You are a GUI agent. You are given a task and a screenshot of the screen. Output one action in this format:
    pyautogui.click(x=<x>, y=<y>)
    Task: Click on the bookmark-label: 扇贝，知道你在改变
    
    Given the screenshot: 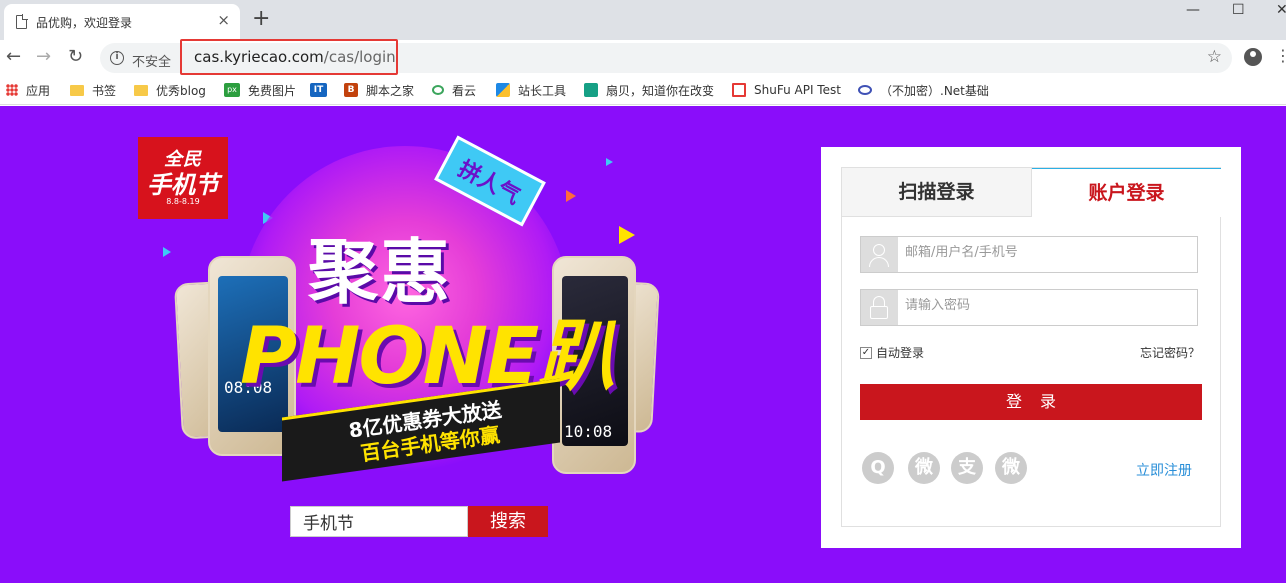 What is the action you would take?
    pyautogui.click(x=660, y=90)
    